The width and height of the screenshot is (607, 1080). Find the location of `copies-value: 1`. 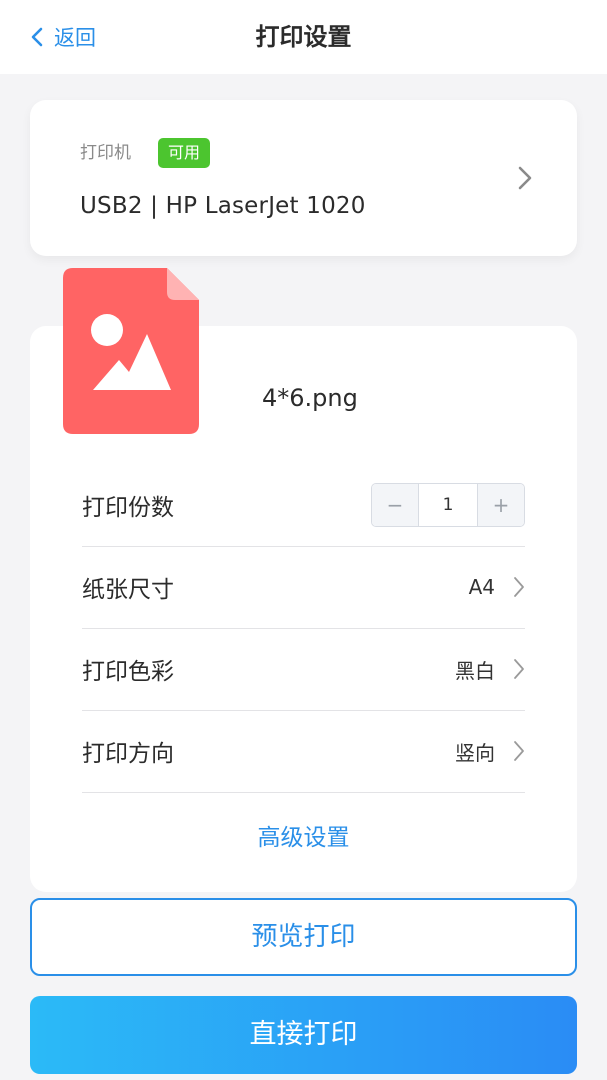

copies-value: 1 is located at coordinates (448, 505).